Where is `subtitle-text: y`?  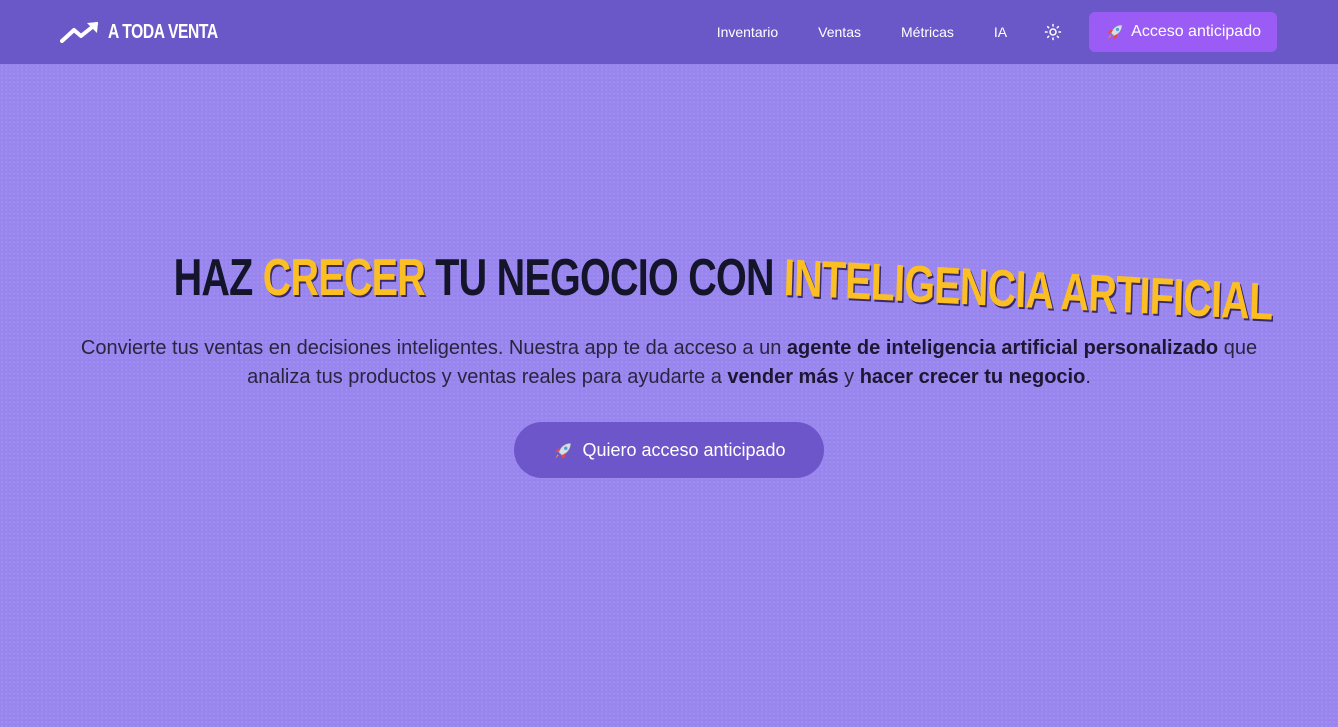 subtitle-text: y is located at coordinates (849, 377).